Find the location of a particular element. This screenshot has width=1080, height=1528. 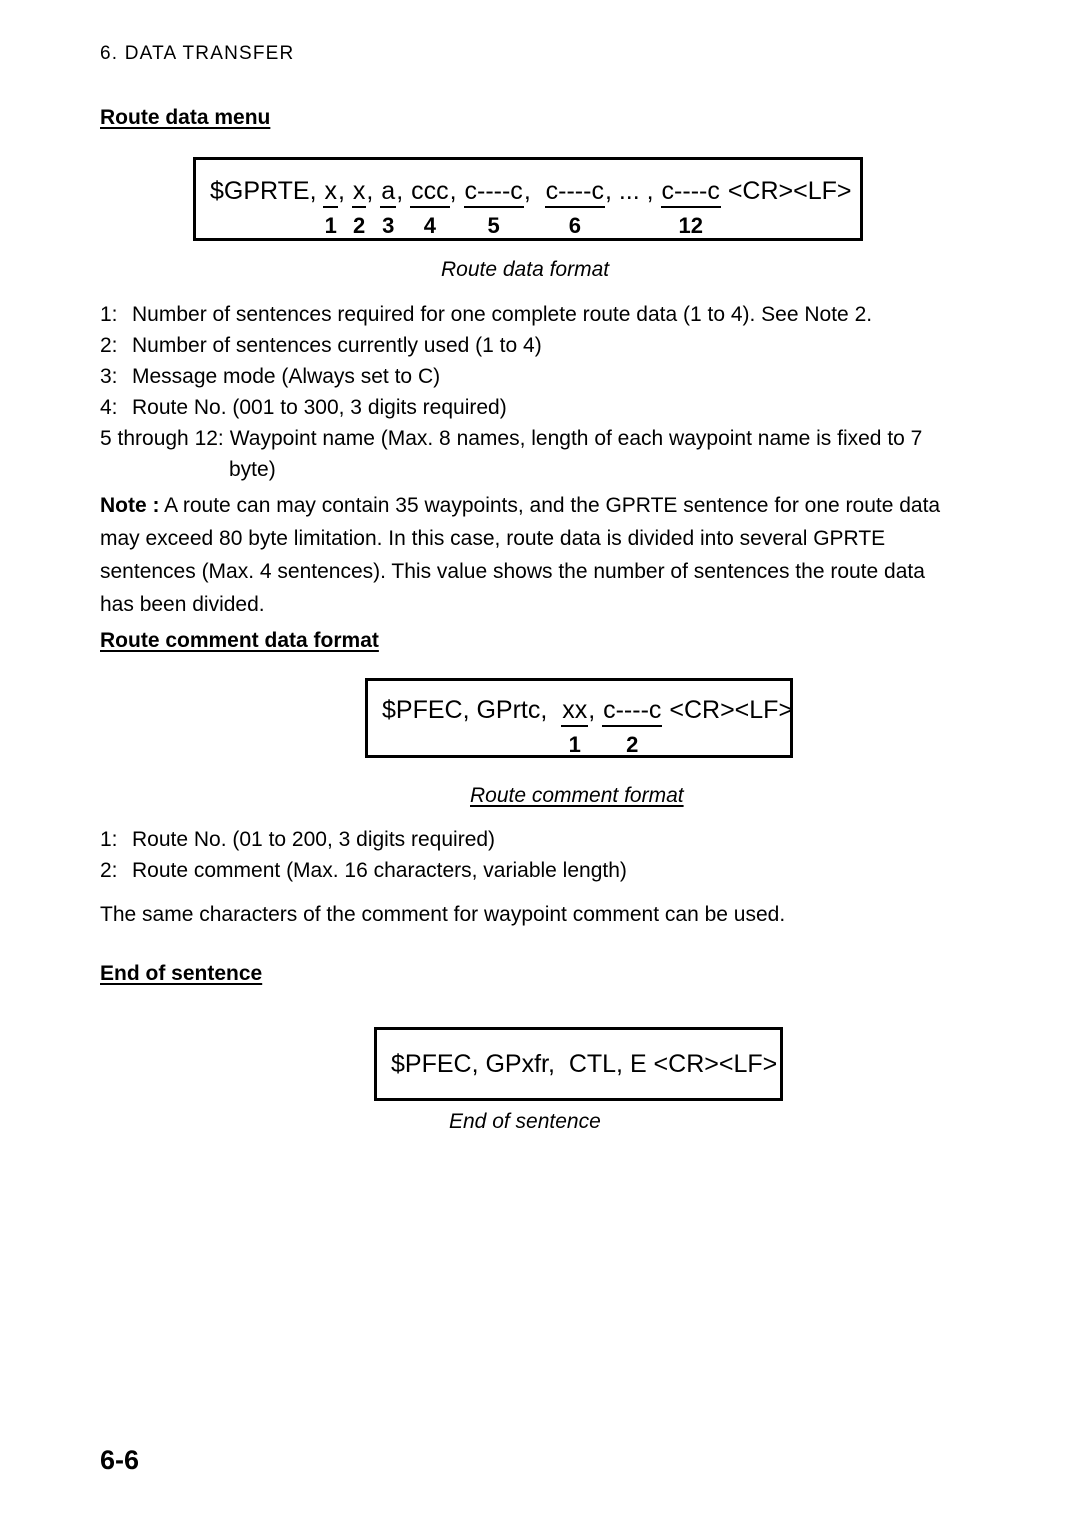

caption-end-of-sentence: End of sentence is located at coordinates (525, 1121).